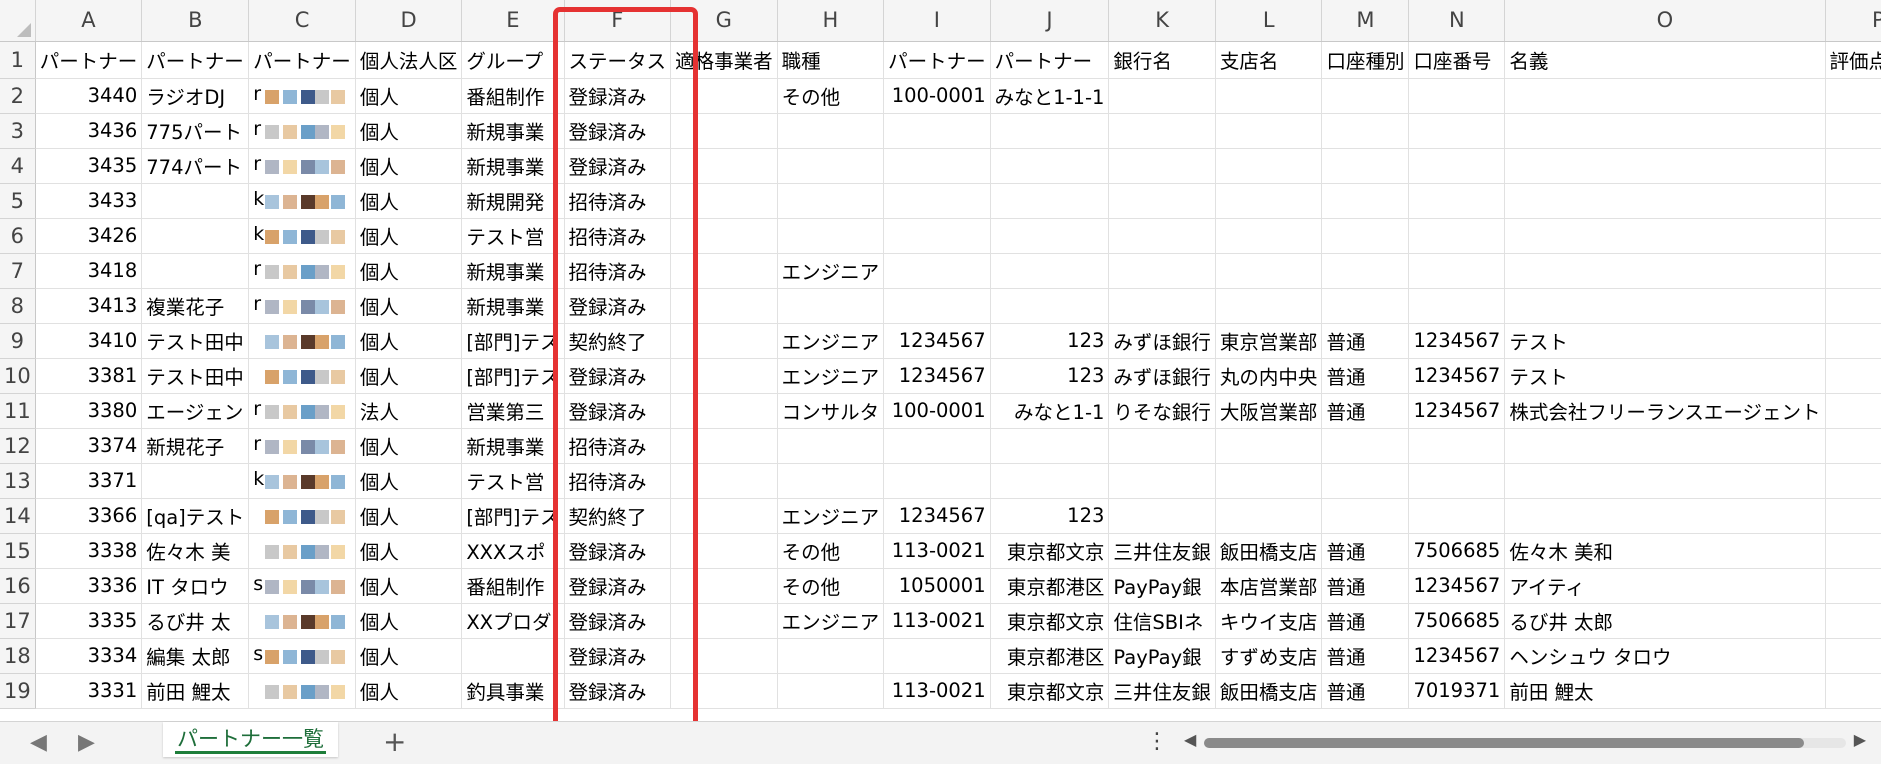 The height and width of the screenshot is (764, 1881). What do you see at coordinates (724, 60) in the screenshot?
I see `cell-header-g: 適格事業者` at bounding box center [724, 60].